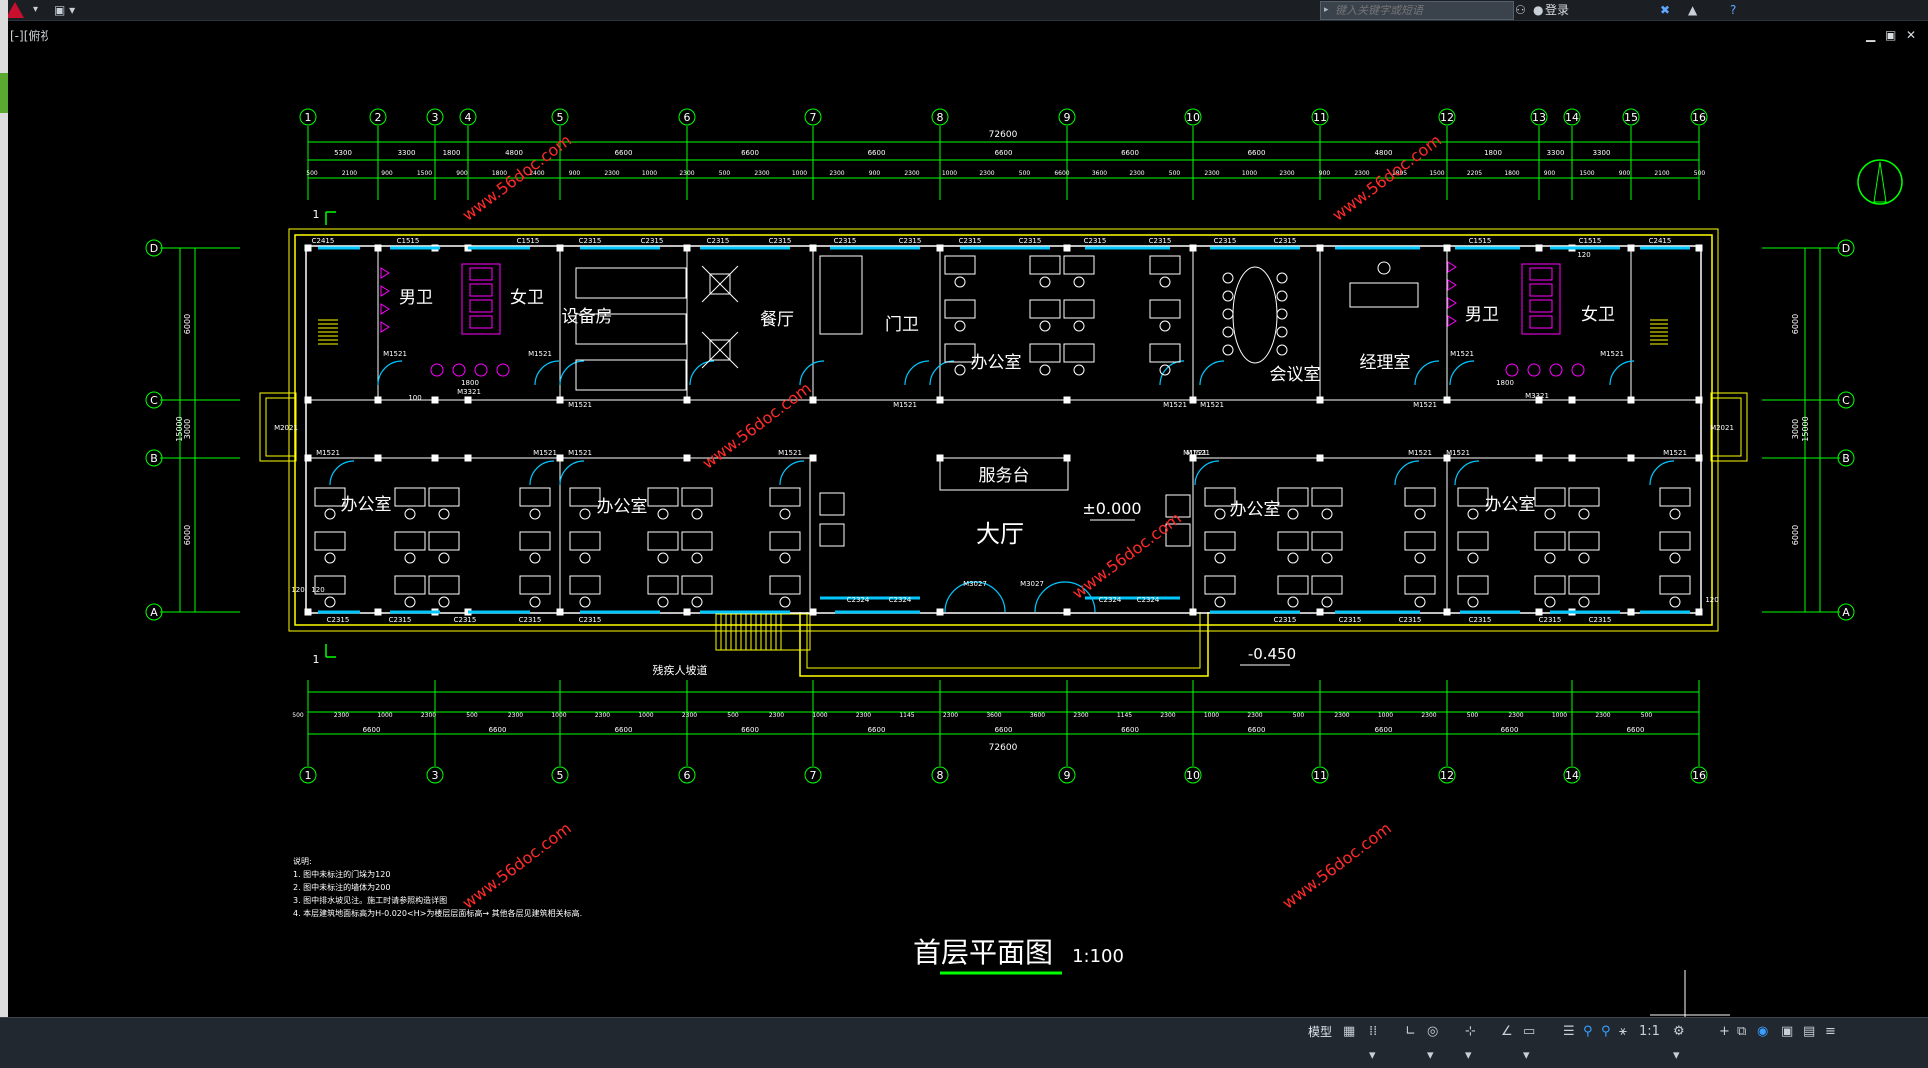 This screenshot has height=1068, width=1928. I want to click on scale-label: 1:1, so click(1649, 1032).